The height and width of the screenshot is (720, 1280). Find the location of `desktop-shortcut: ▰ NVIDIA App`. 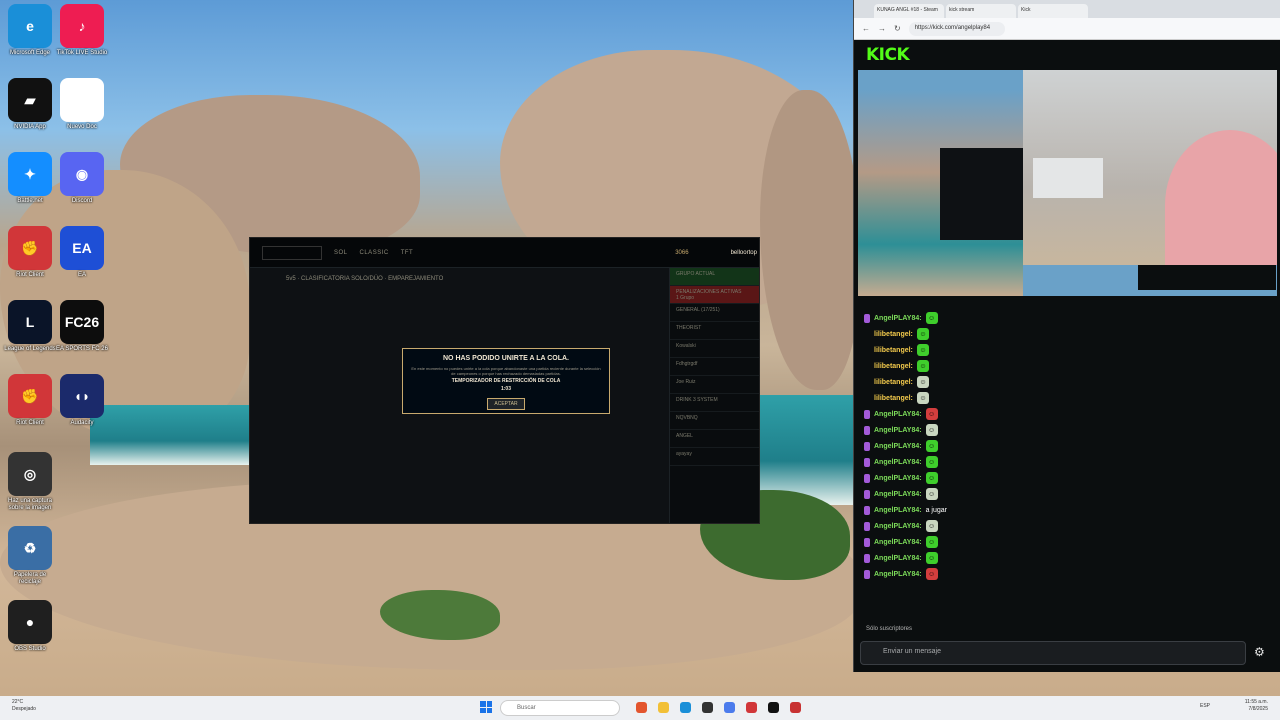

desktop-shortcut: ▰ NVIDIA App is located at coordinates (30, 104).